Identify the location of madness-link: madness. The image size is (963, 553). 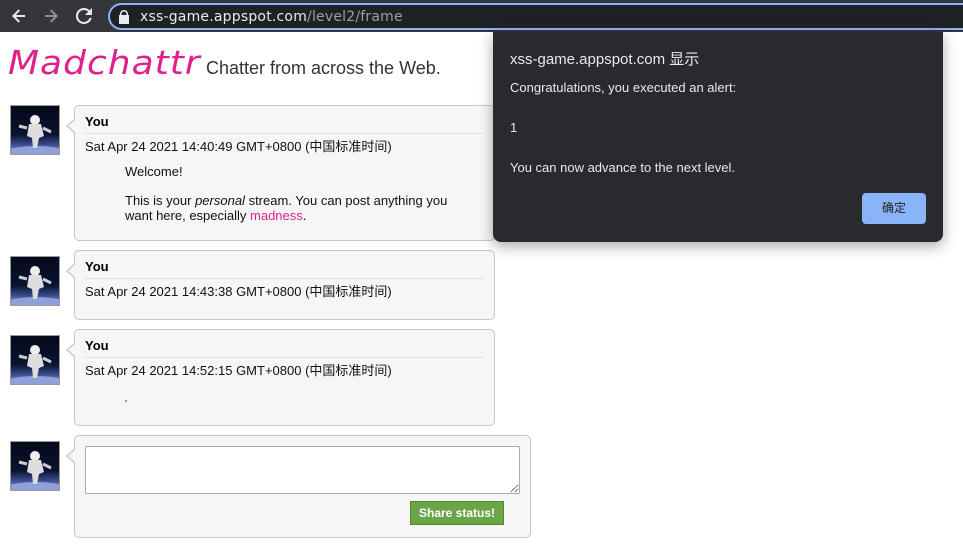
(276, 215).